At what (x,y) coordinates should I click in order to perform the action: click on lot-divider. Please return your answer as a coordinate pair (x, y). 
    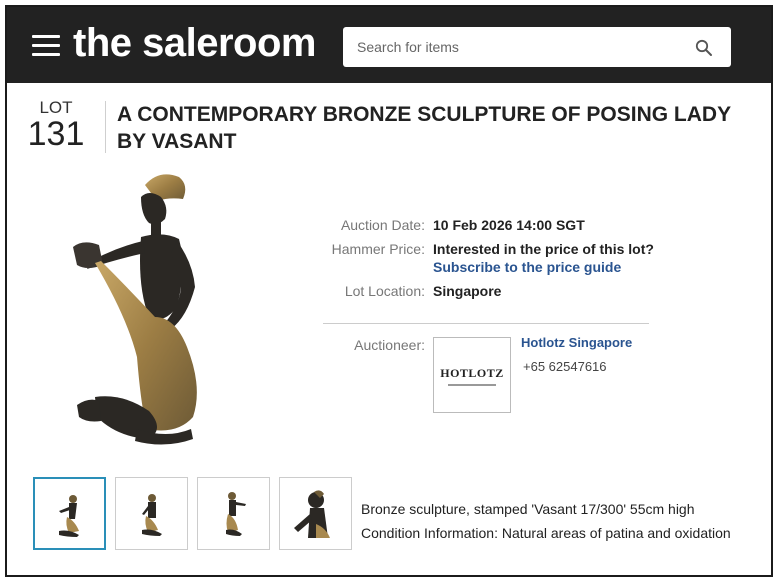
    Looking at the image, I should click on (105, 127).